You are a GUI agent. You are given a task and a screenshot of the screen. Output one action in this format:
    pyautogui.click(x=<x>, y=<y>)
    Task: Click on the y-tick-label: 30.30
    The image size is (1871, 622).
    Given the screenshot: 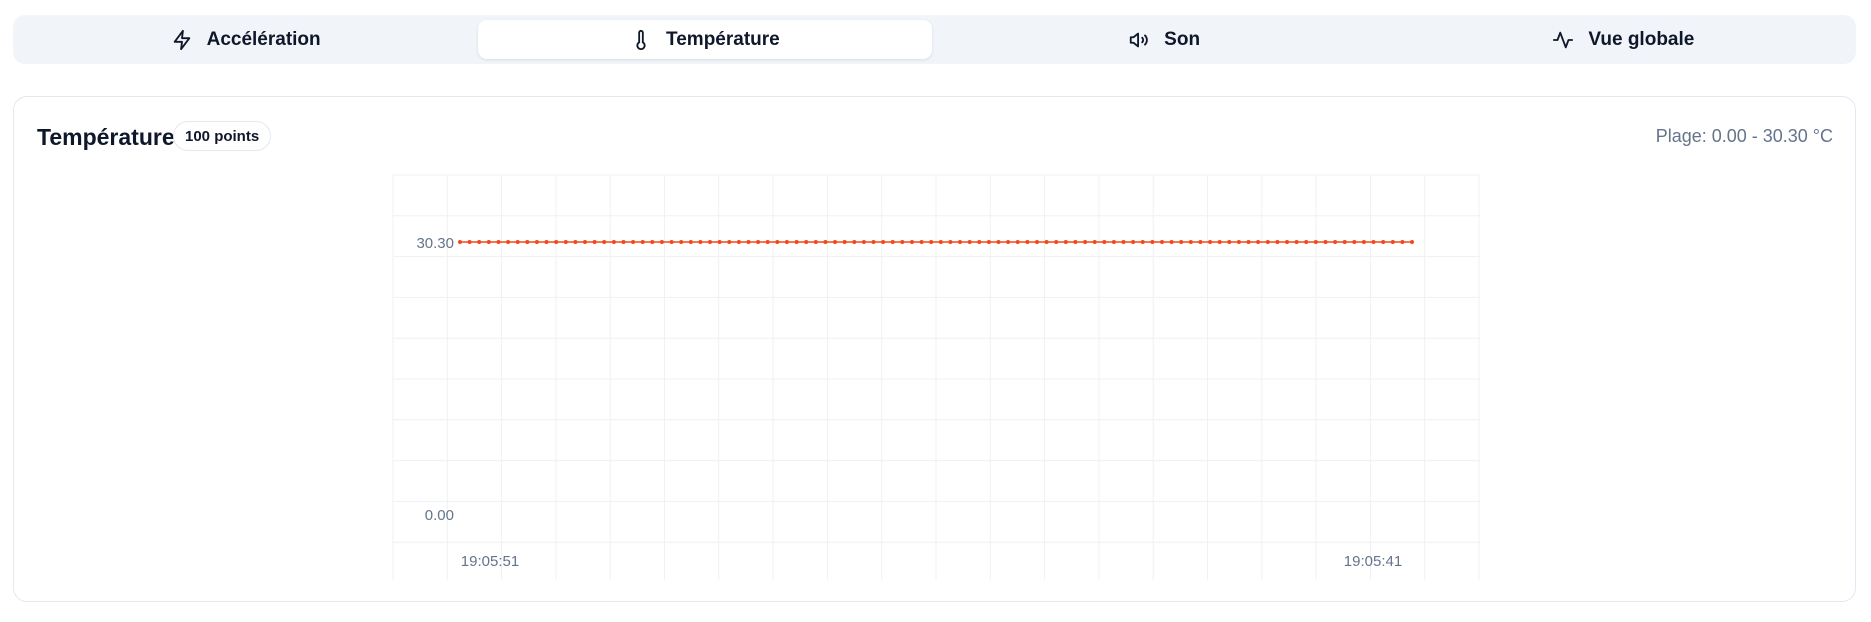 What is the action you would take?
    pyautogui.click(x=435, y=243)
    